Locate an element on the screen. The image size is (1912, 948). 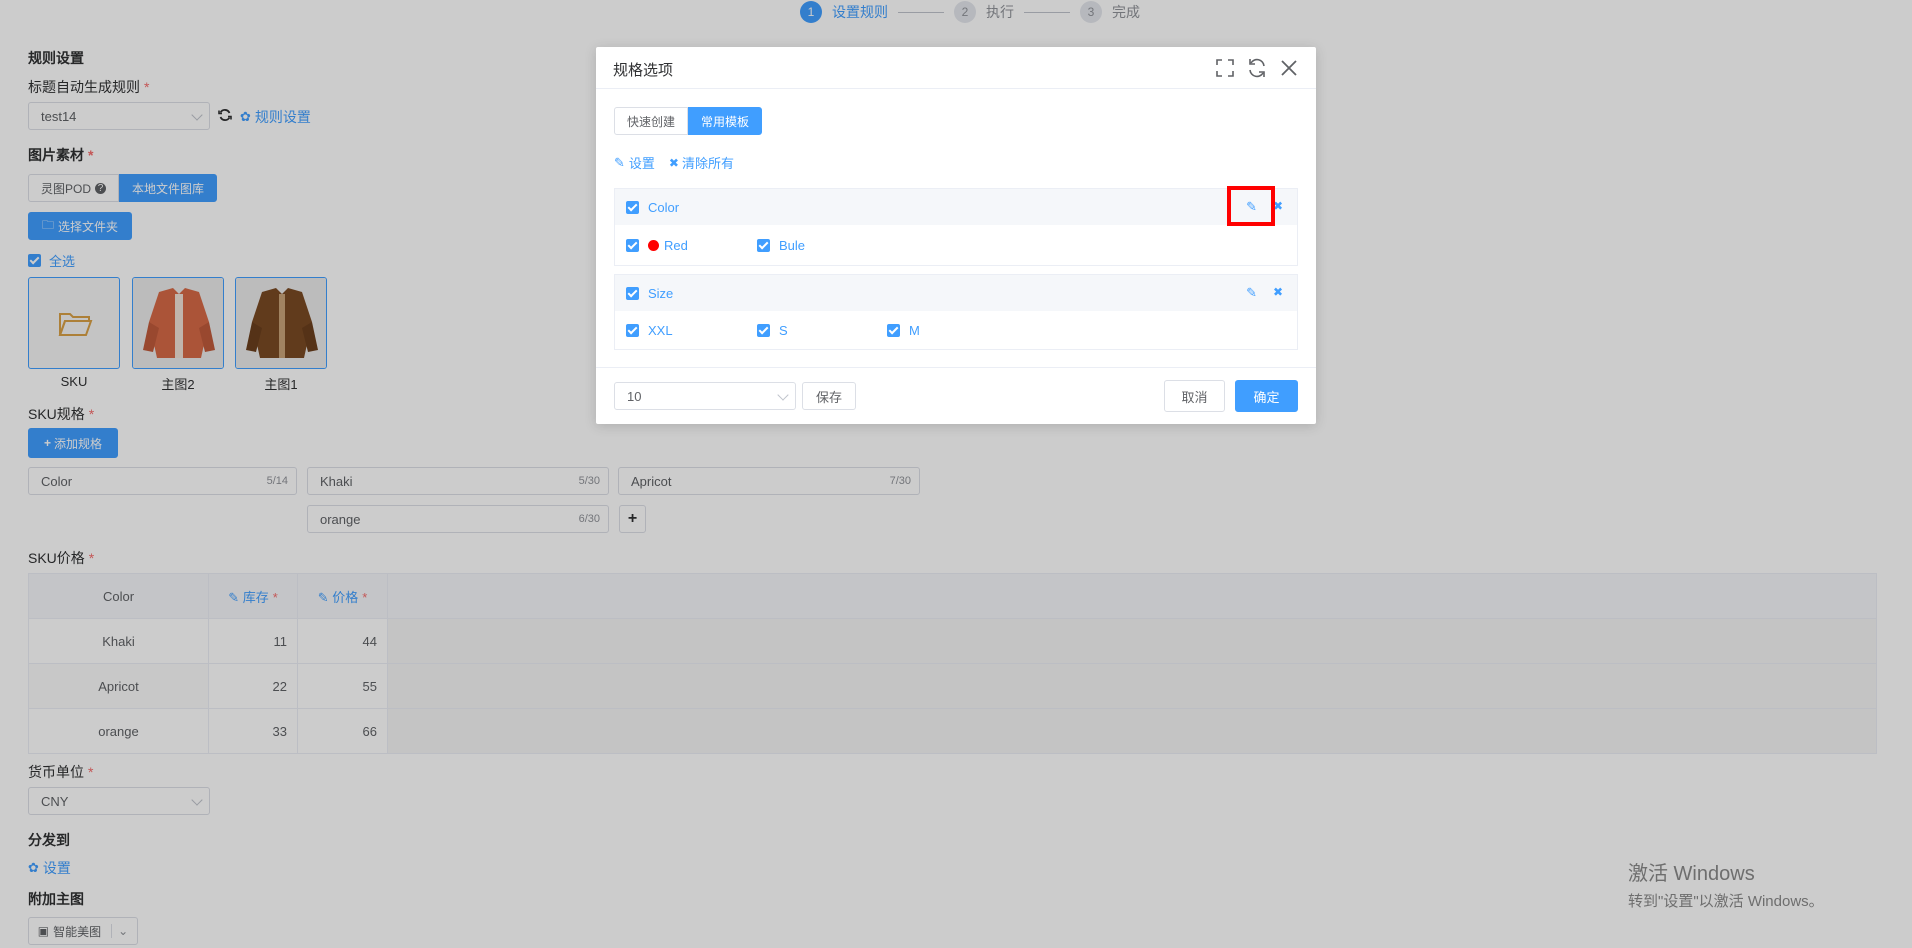
dialog-header: 规格选项 is located at coordinates (956, 68).